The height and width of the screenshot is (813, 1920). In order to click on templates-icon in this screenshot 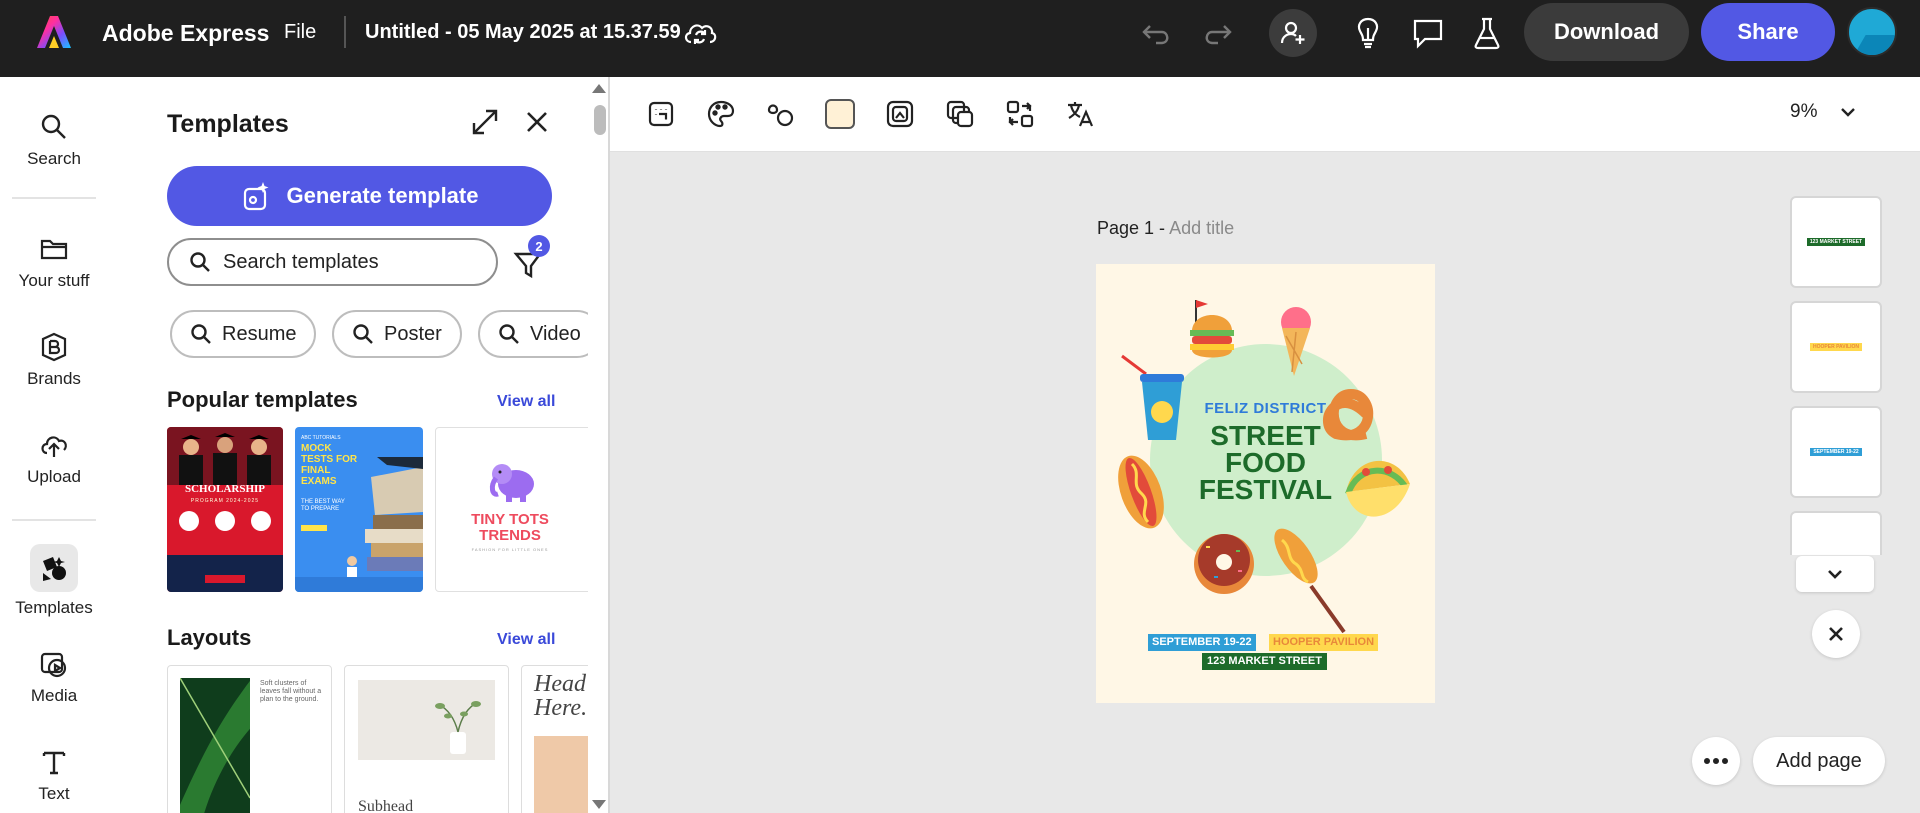, I will do `click(54, 569)`.